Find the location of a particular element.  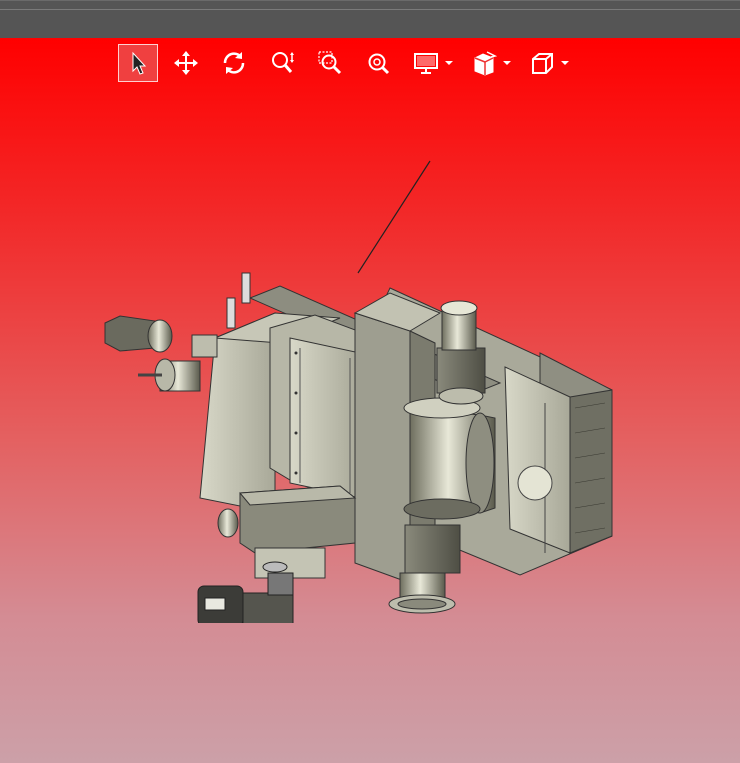

pan-move-icon is located at coordinates (186, 63).